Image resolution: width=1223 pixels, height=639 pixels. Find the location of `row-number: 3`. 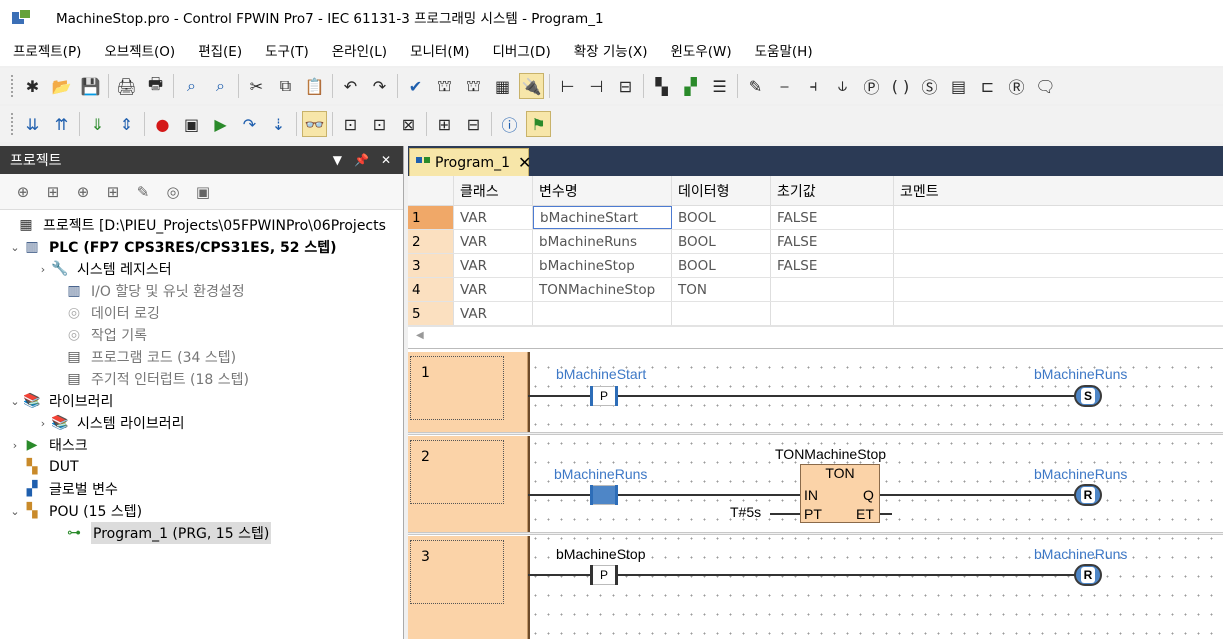

row-number: 3 is located at coordinates (431, 265).